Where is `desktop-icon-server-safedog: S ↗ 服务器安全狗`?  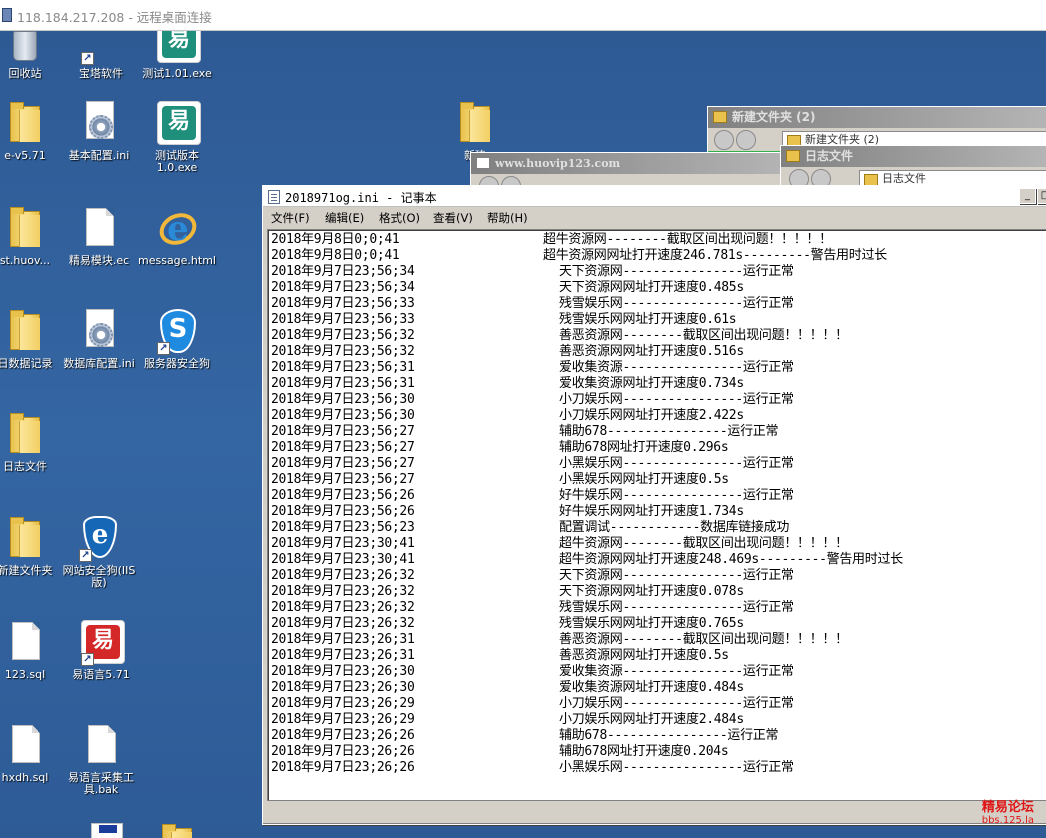
desktop-icon-server-safedog: S ↗ 服务器安全狗 is located at coordinates (177, 338).